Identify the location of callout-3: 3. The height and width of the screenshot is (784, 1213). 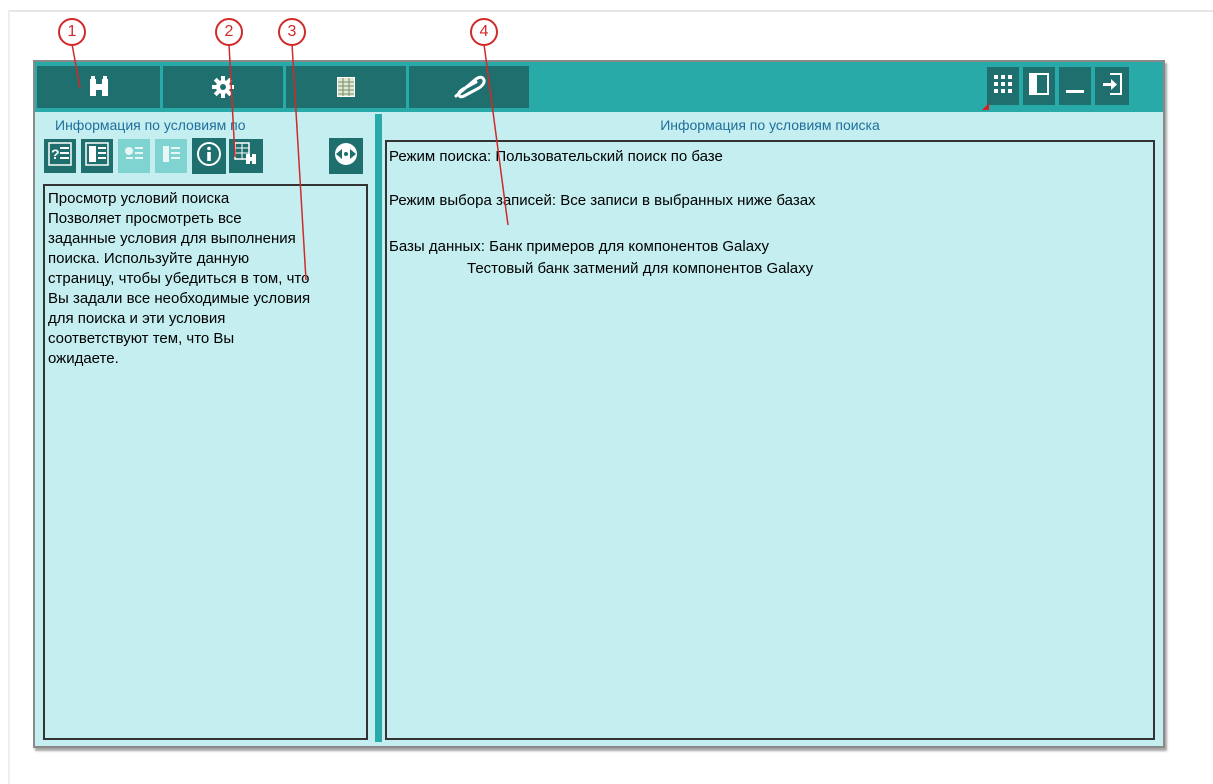
(292, 32).